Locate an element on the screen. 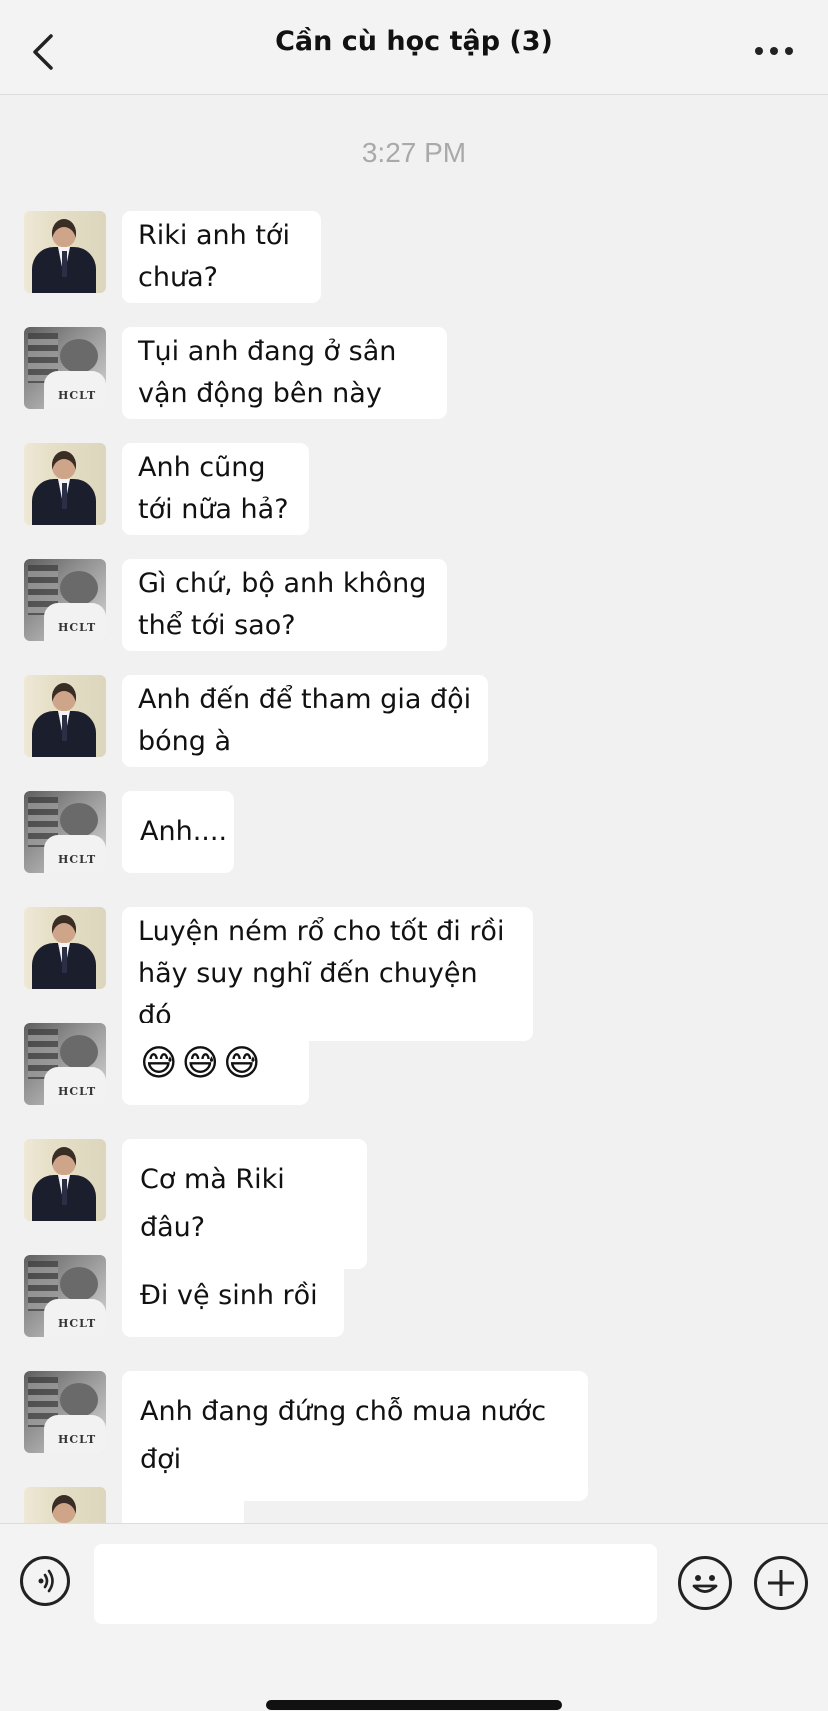 The width and height of the screenshot is (828, 1711). message-line: thể tới sao? is located at coordinates (217, 625).